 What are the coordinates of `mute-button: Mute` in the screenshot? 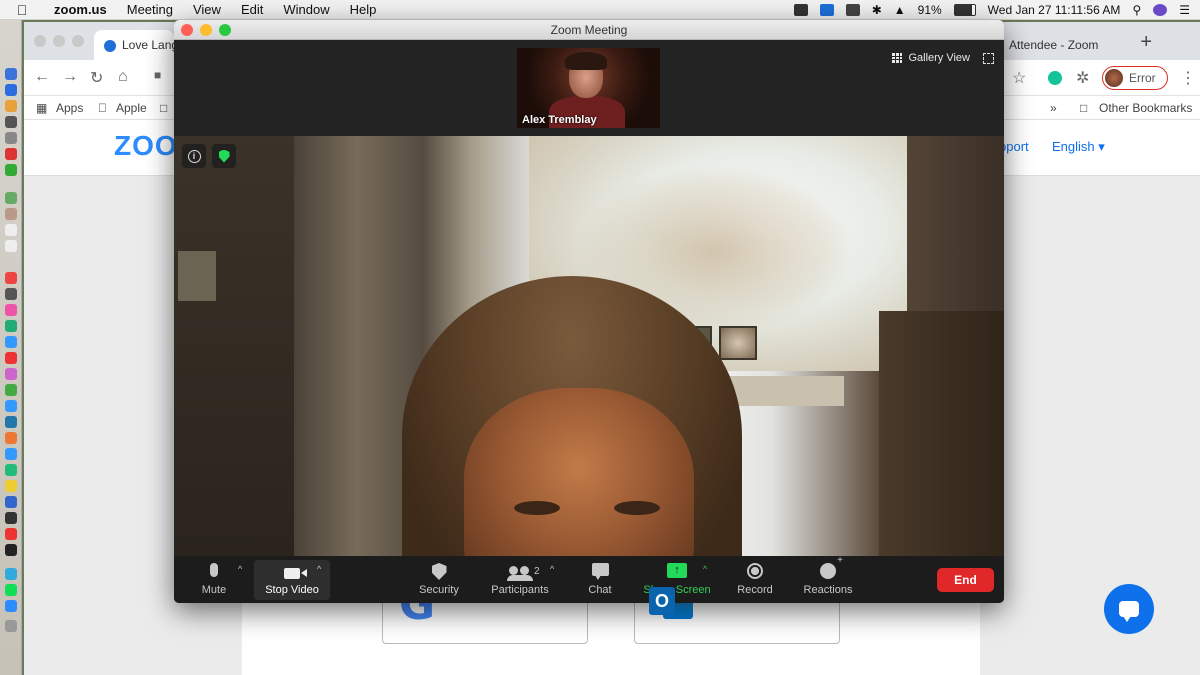 It's located at (214, 580).